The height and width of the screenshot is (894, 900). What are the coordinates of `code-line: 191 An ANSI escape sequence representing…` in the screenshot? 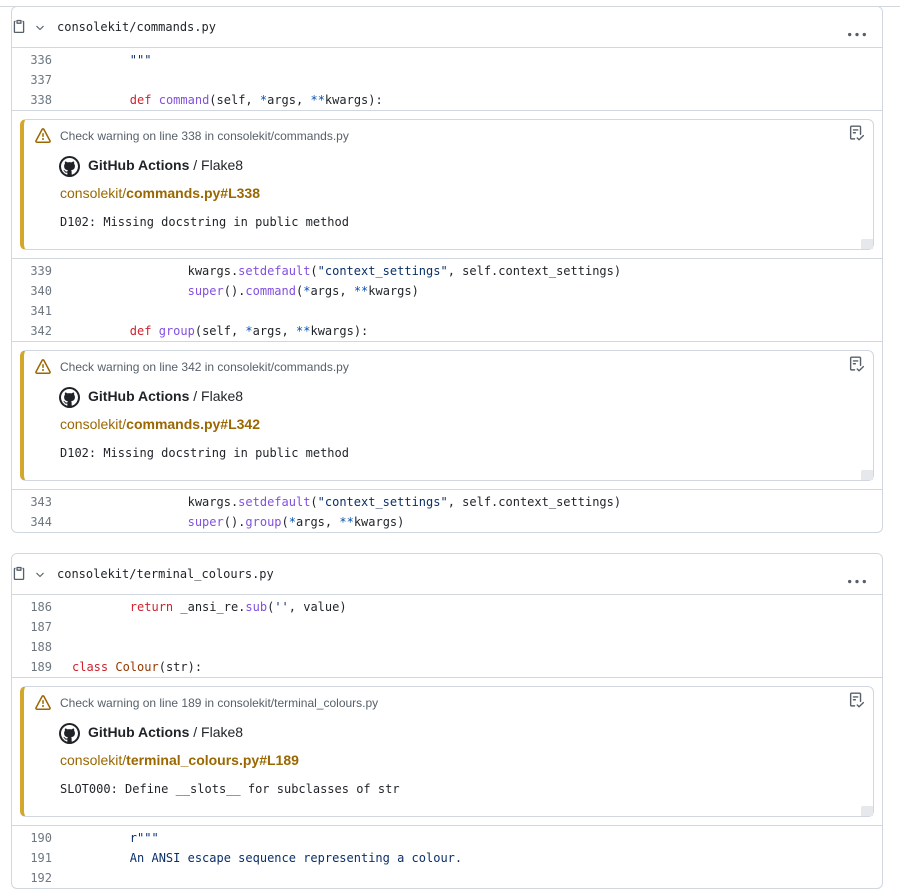 It's located at (447, 858).